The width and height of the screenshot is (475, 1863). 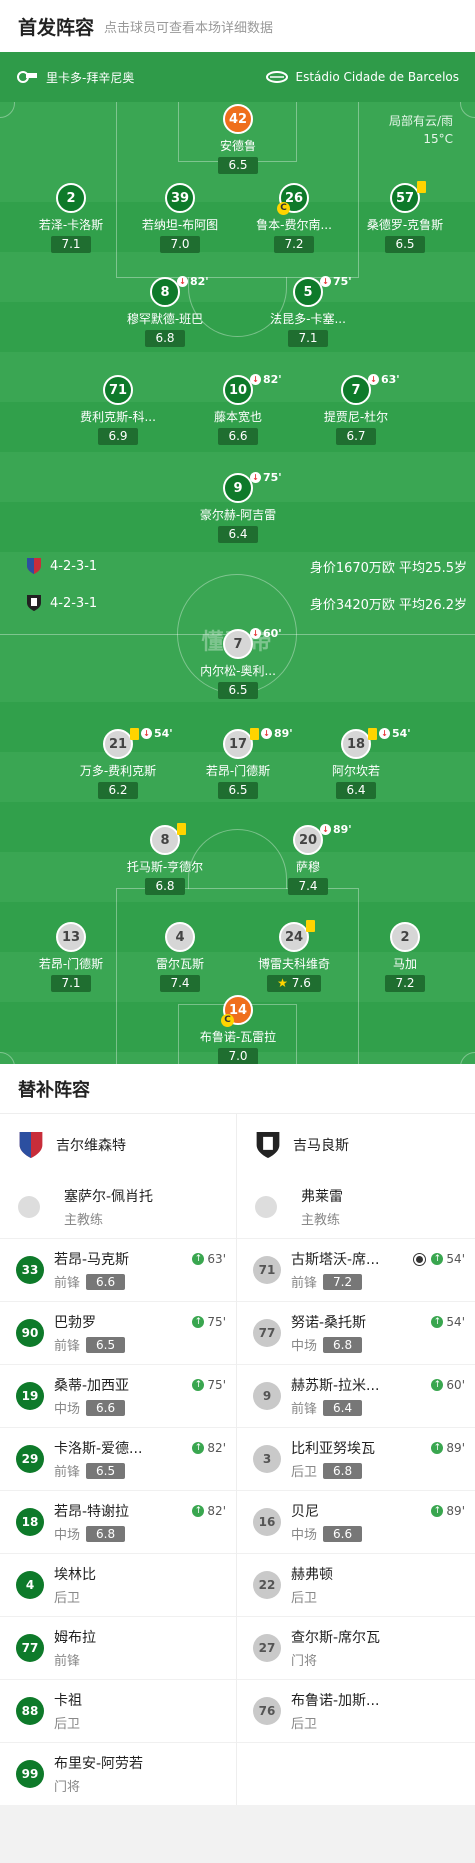 I want to click on sub-player-row: 88 卡祖 后卫, so click(x=118, y=1710).